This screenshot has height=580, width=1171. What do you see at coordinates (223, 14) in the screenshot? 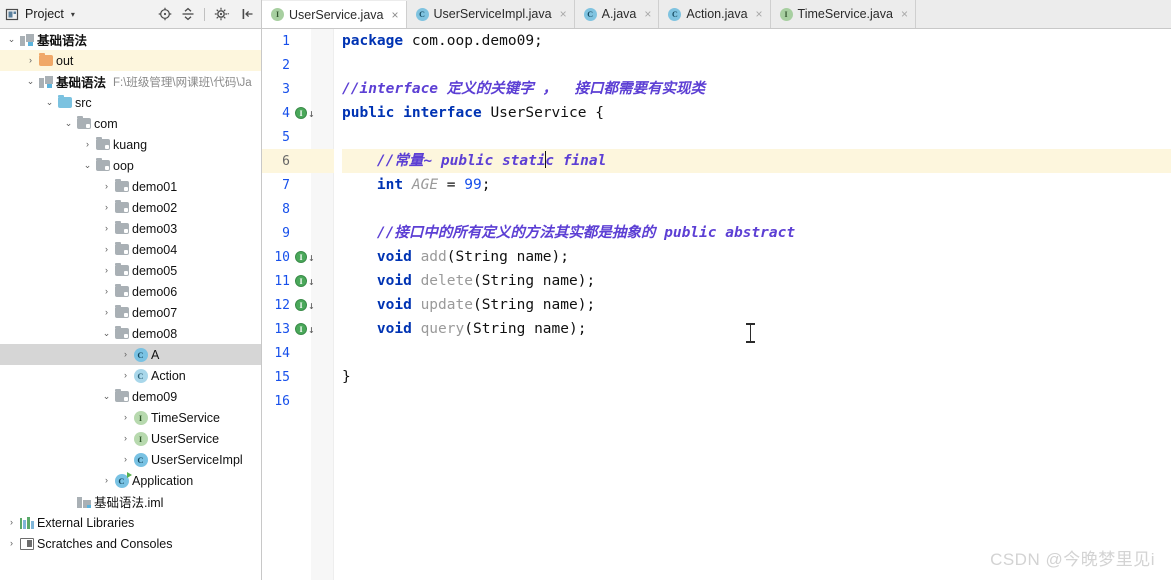
I see `gear-icon` at bounding box center [223, 14].